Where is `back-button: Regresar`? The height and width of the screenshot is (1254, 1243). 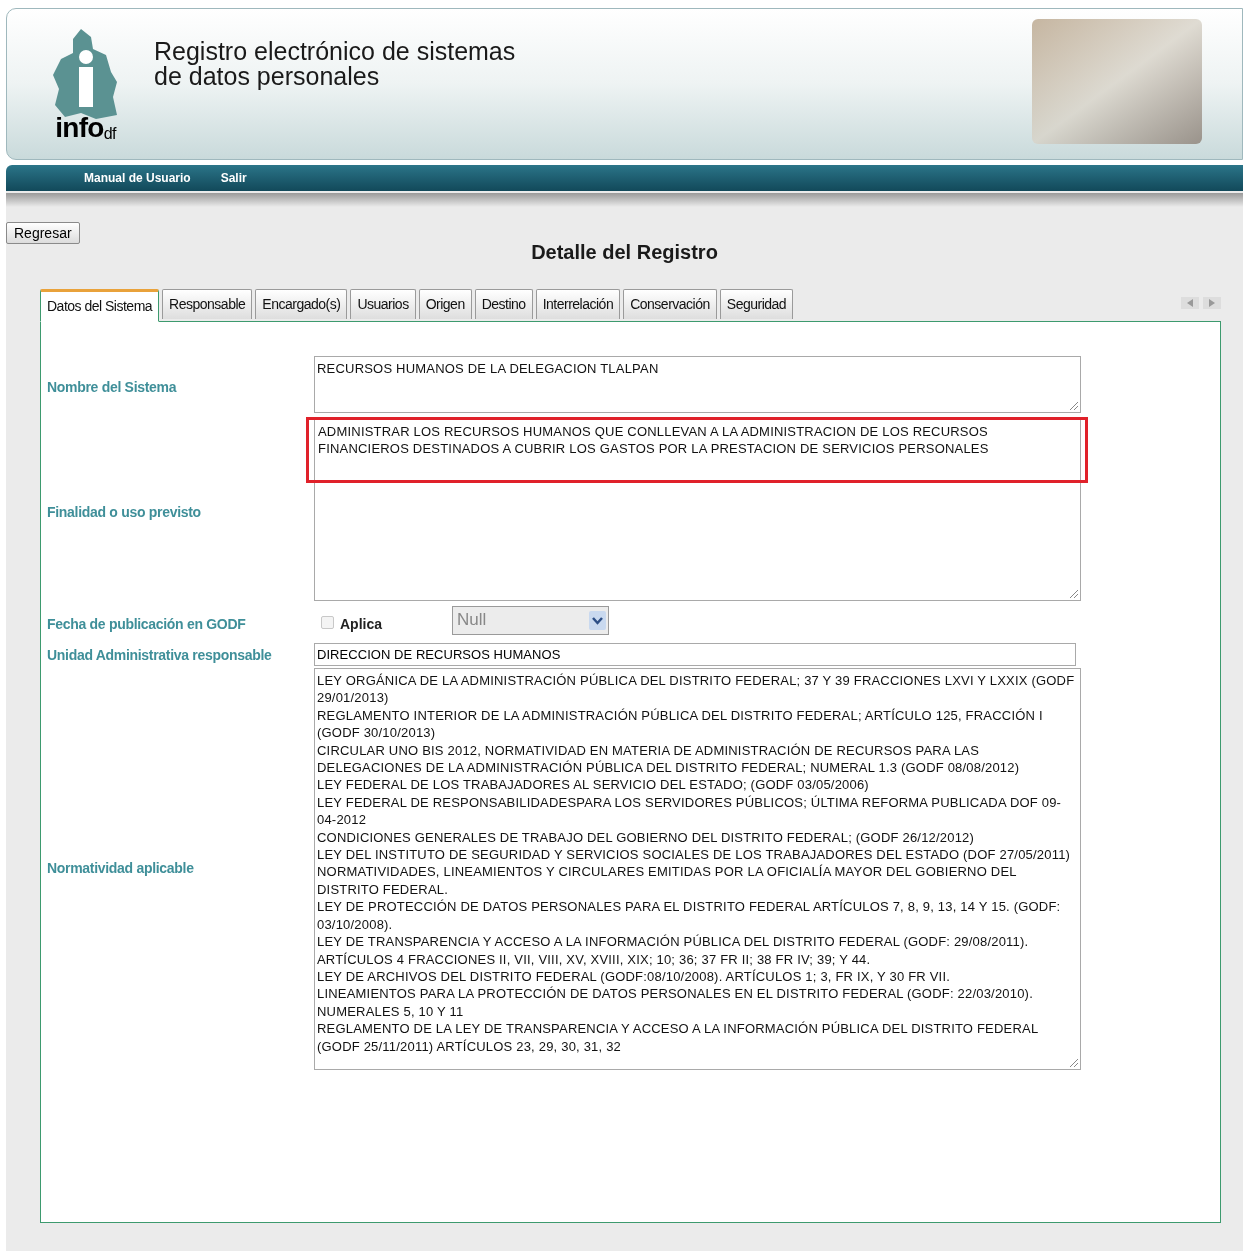 back-button: Regresar is located at coordinates (43, 233).